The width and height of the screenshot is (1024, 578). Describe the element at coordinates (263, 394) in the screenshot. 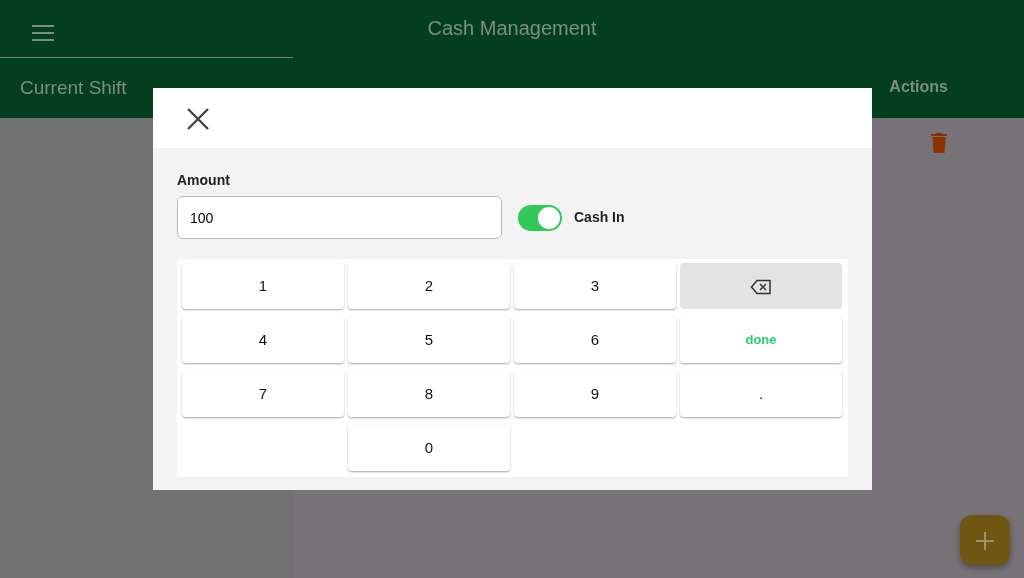

I see `key-button: 7` at that location.